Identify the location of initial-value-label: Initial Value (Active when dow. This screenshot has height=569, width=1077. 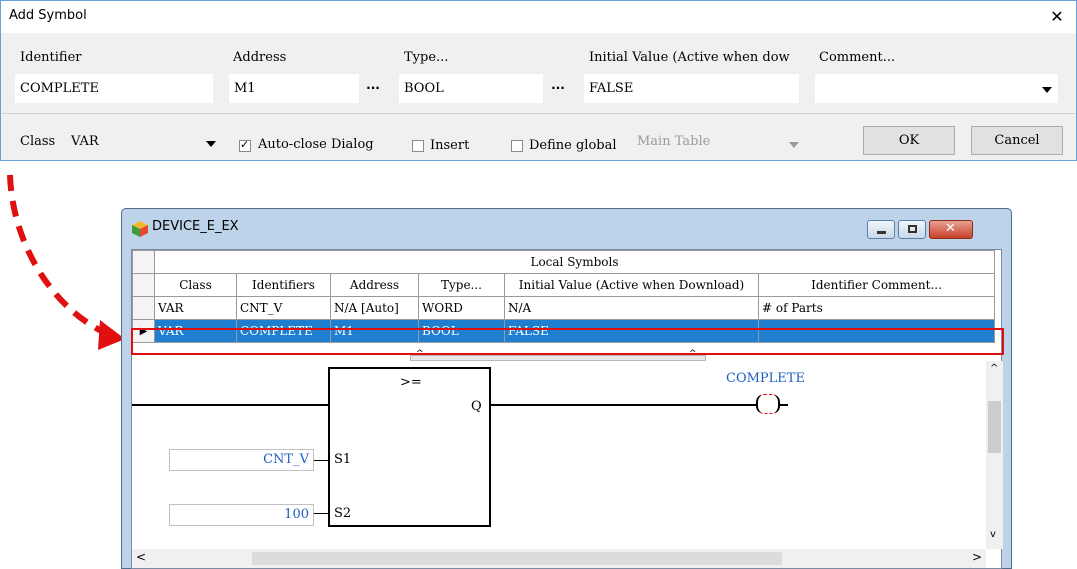
(689, 57).